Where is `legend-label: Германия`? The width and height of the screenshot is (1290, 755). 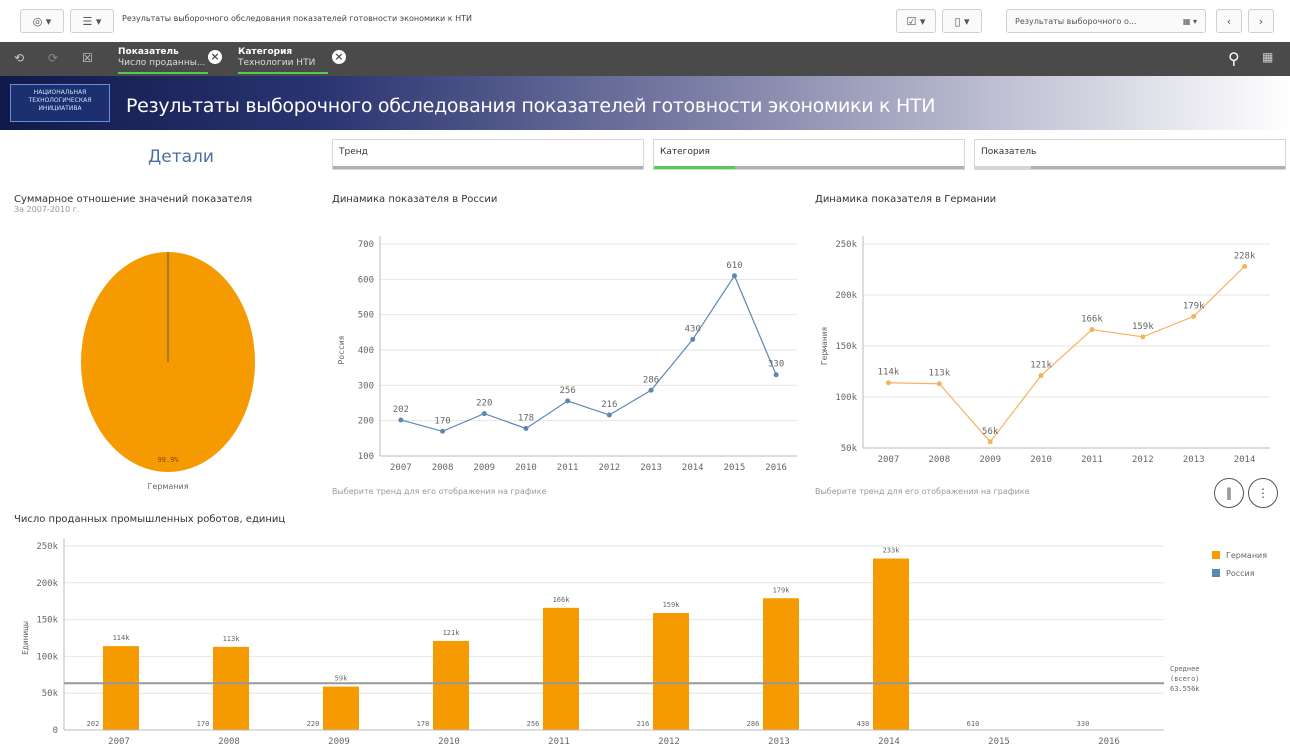
legend-label: Германия is located at coordinates (1246, 555).